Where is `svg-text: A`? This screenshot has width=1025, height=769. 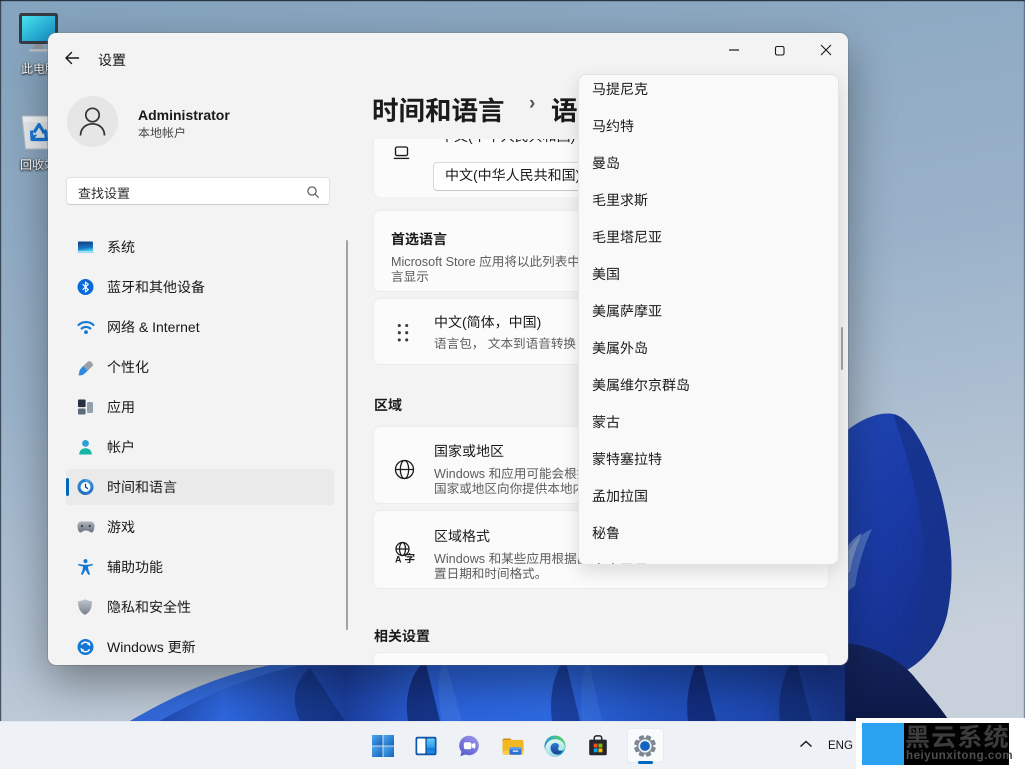 svg-text: A is located at coordinates (398, 559).